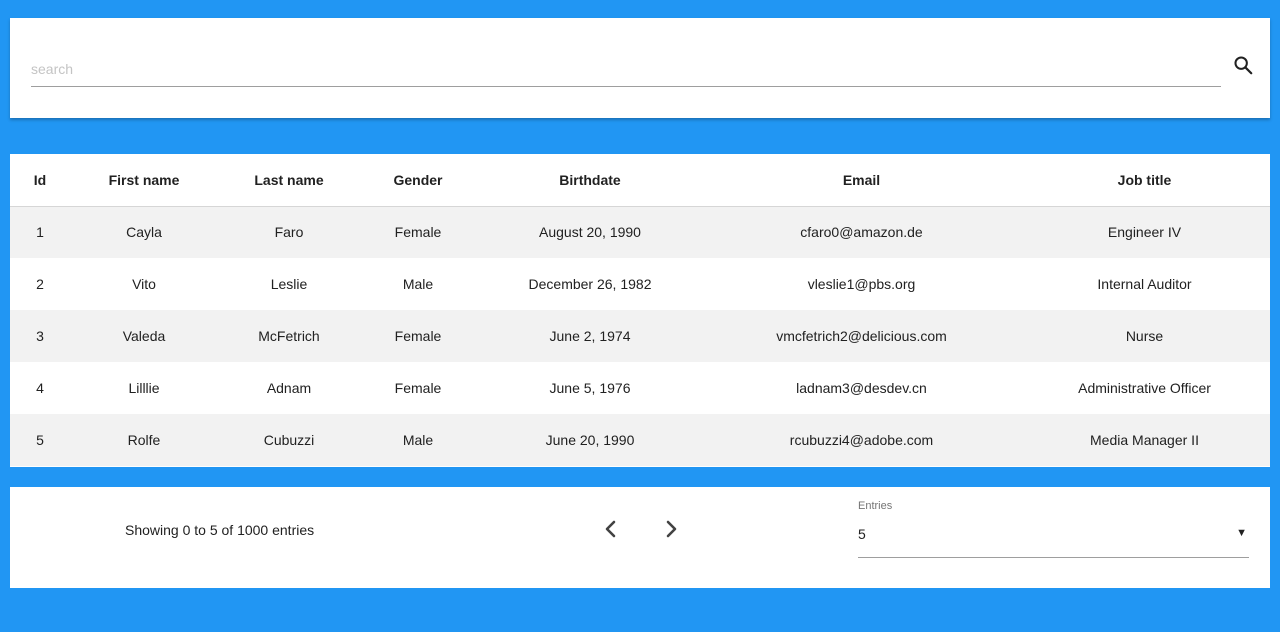  What do you see at coordinates (40, 388) in the screenshot?
I see `cell-id: 4` at bounding box center [40, 388].